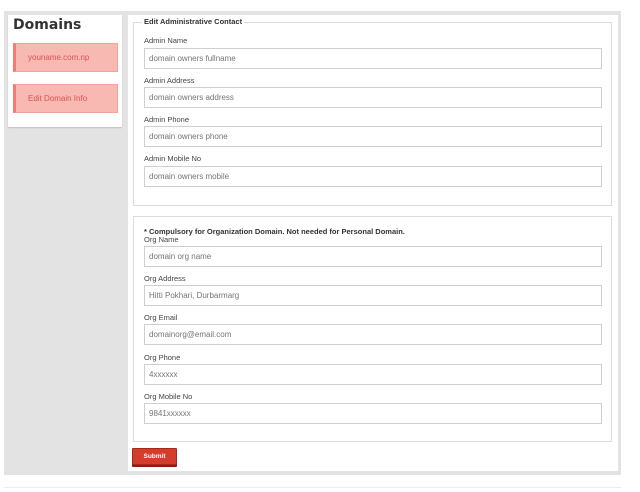 This screenshot has width=640, height=492. Describe the element at coordinates (373, 58) in the screenshot. I see `admin-name-input` at that location.